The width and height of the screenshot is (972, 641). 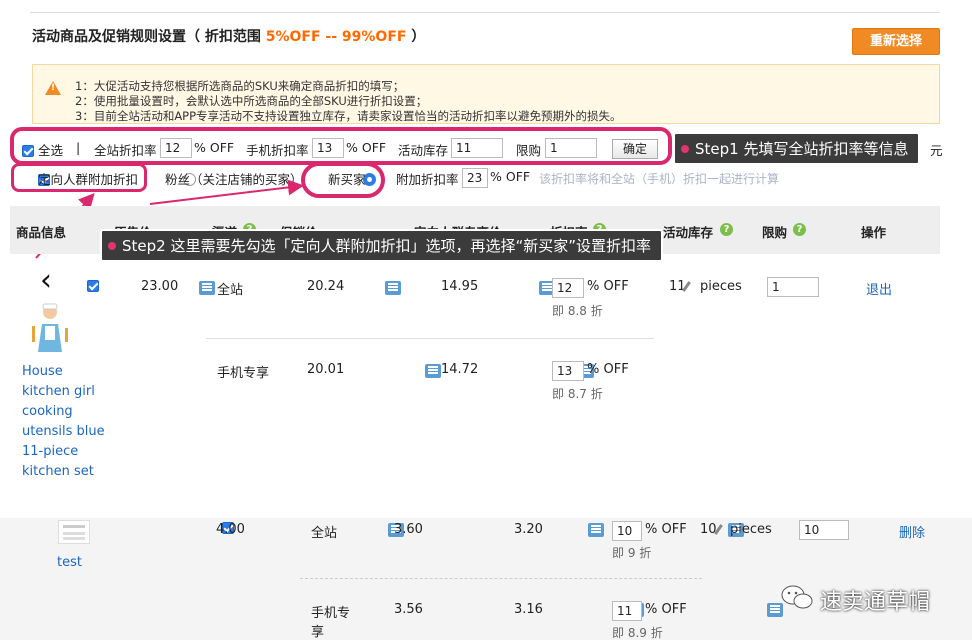 I want to click on chevron-left-icon: ‹, so click(x=46, y=281).